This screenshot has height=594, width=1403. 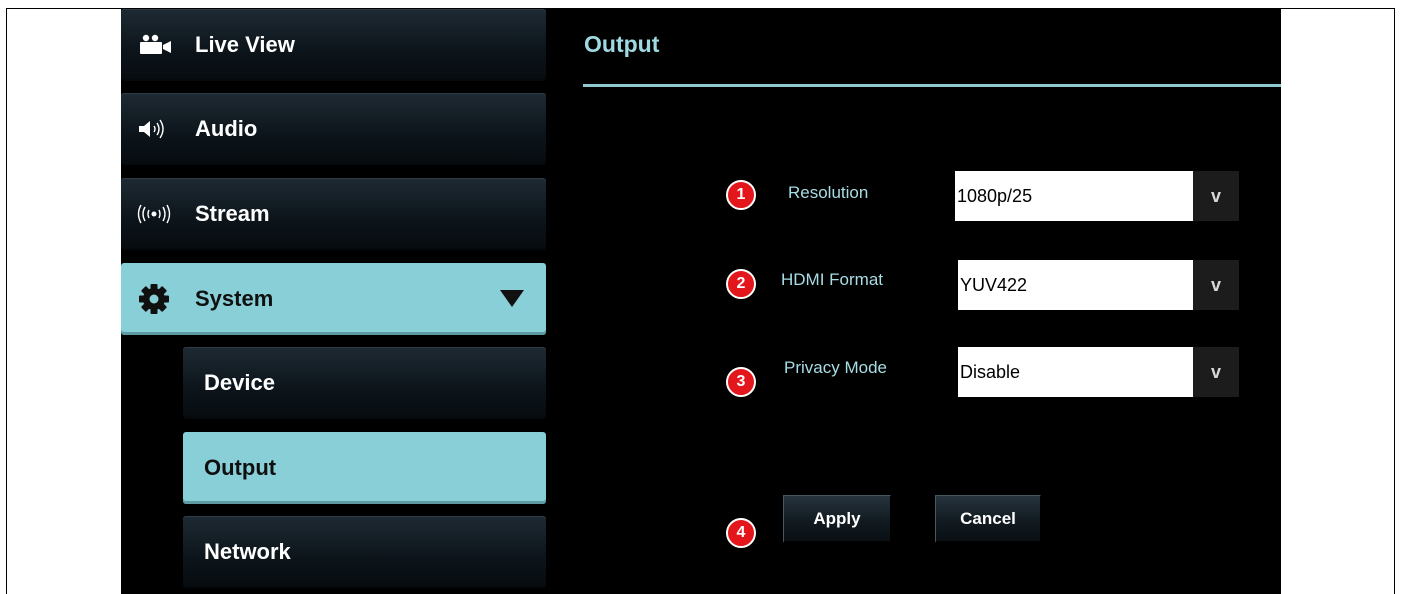 I want to click on video-camera-icon, so click(x=160, y=45).